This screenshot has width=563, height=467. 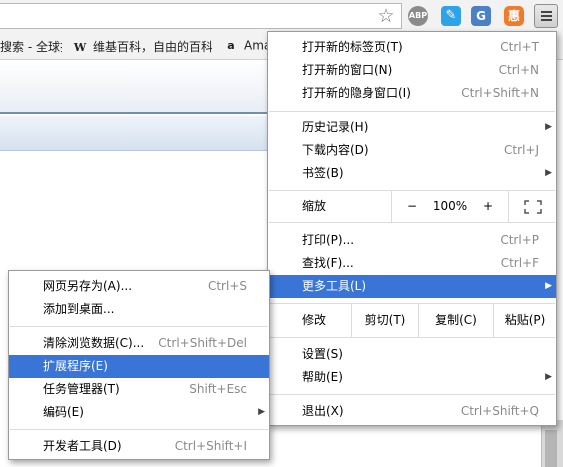 I want to click on bookmark-item-amazon: a Ama, so click(x=245, y=46).